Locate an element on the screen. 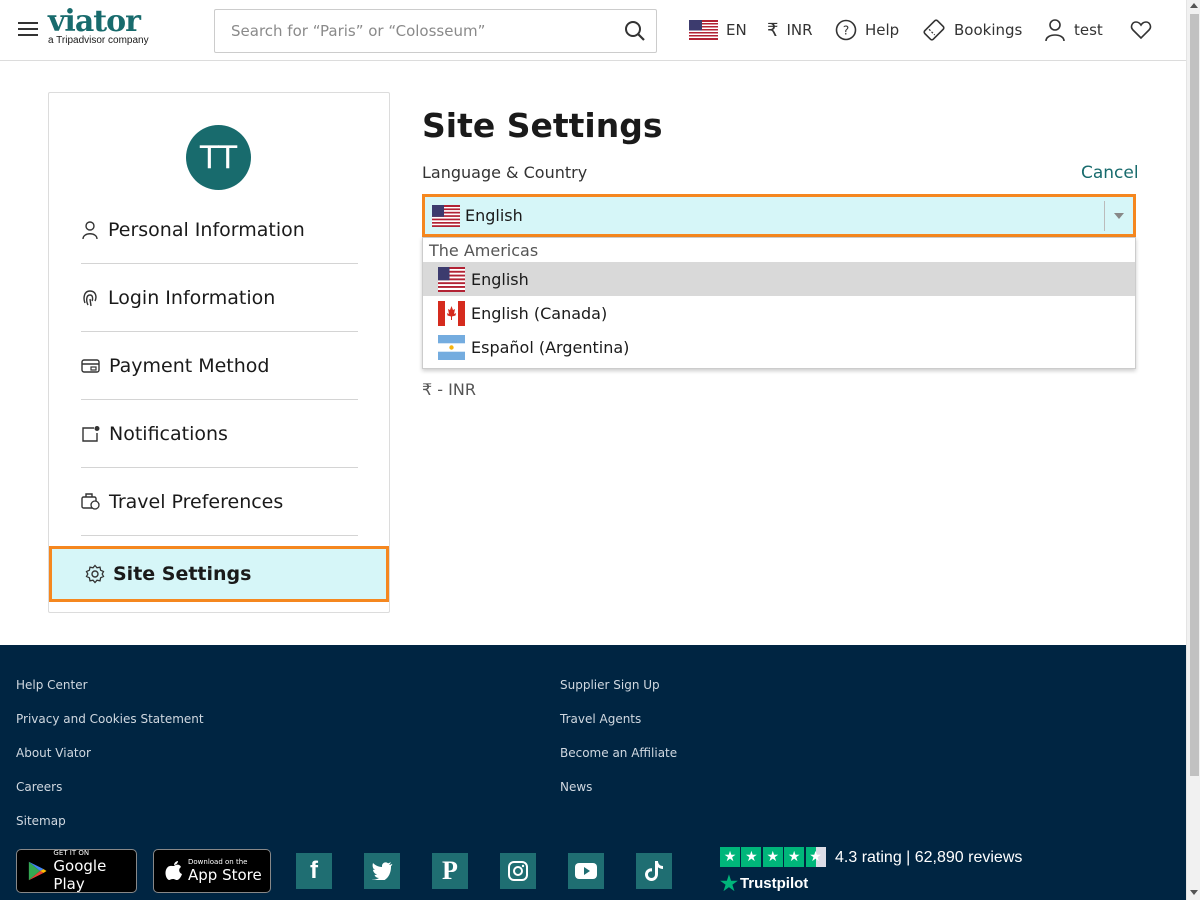  heart-icon is located at coordinates (1141, 30).